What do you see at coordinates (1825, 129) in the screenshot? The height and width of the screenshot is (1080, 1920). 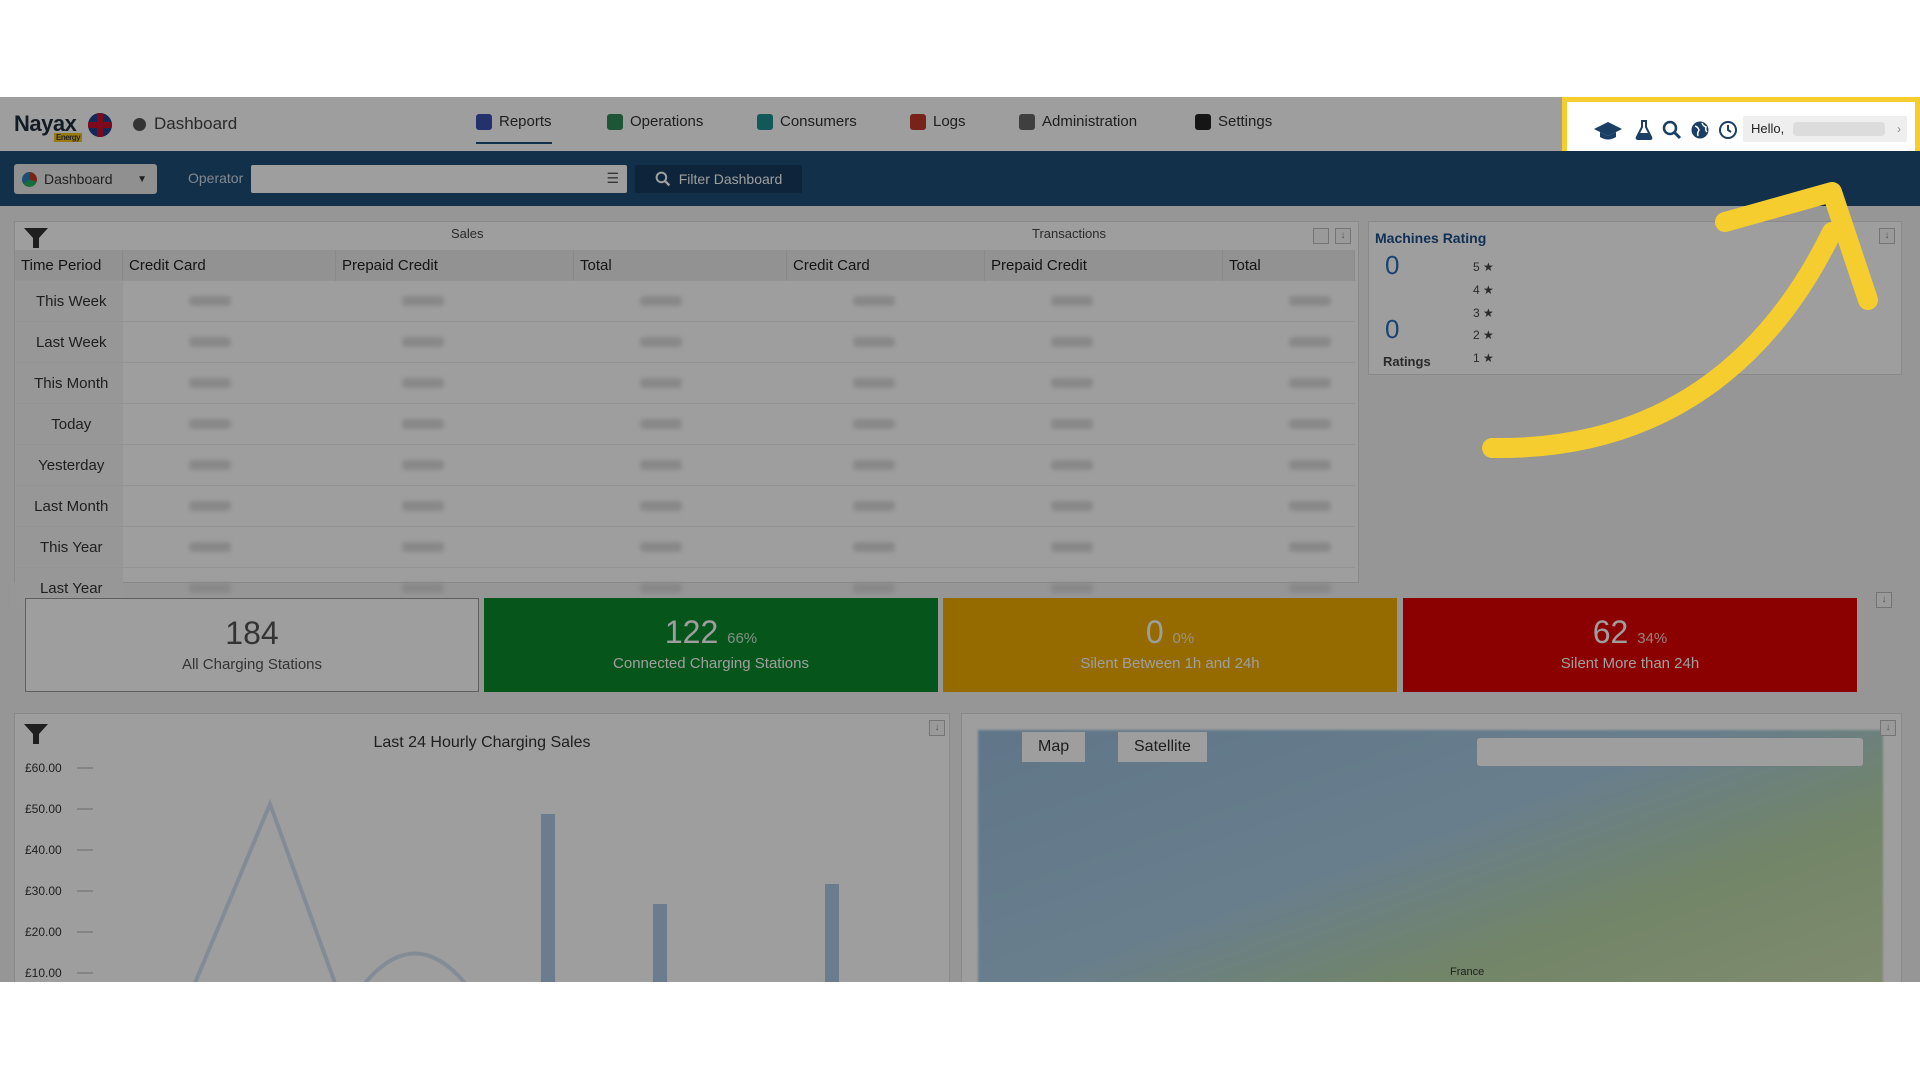 I see `user-menu: Hello, ›` at bounding box center [1825, 129].